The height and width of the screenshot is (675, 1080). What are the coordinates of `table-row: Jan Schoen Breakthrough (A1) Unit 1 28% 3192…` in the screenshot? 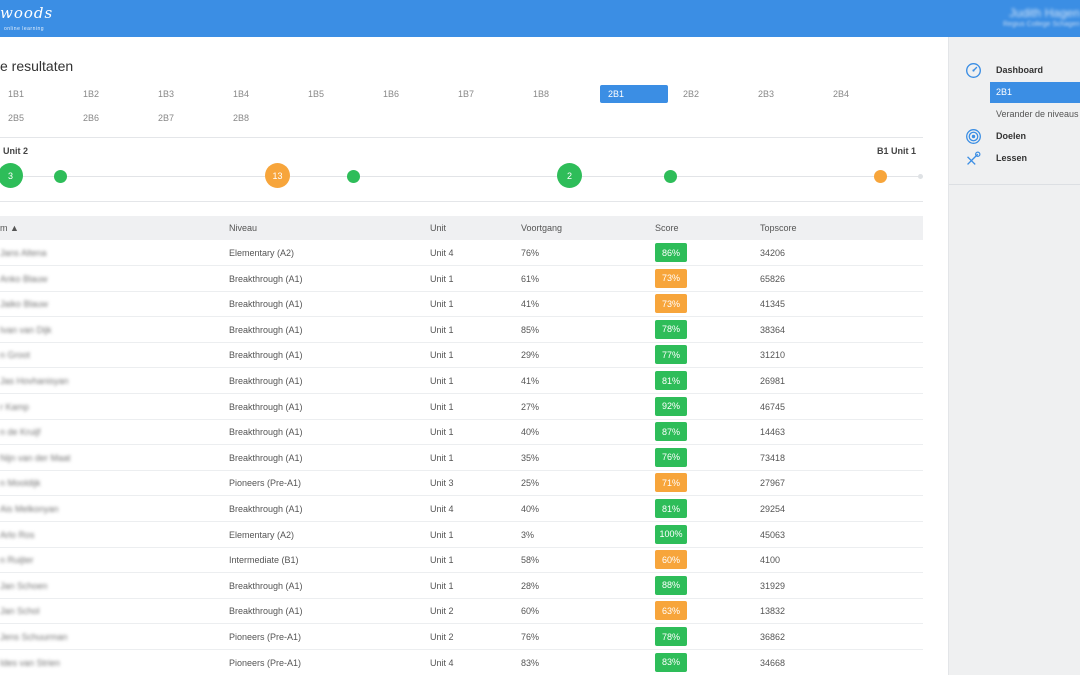 It's located at (461, 586).